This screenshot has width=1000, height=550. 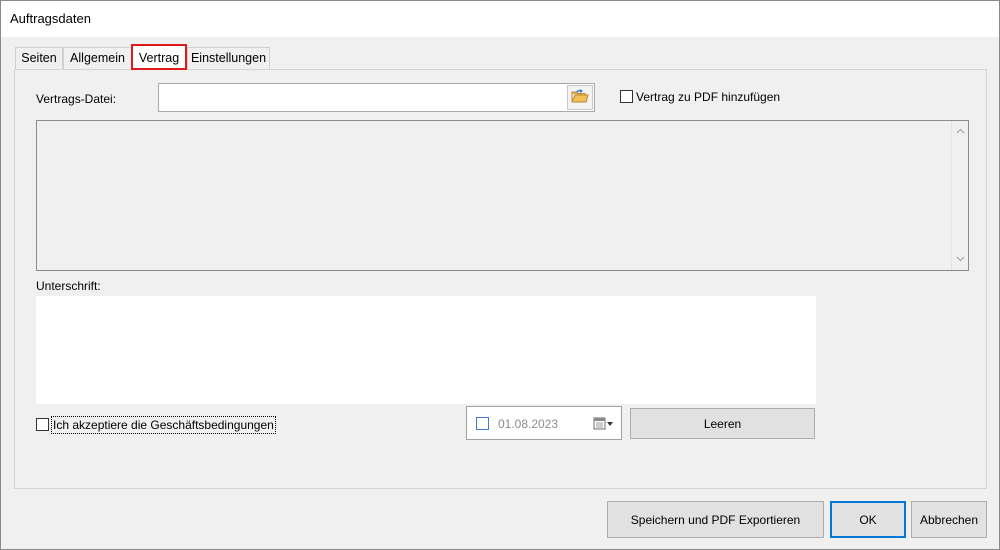 I want to click on vertical-scrollbar, so click(x=959, y=195).